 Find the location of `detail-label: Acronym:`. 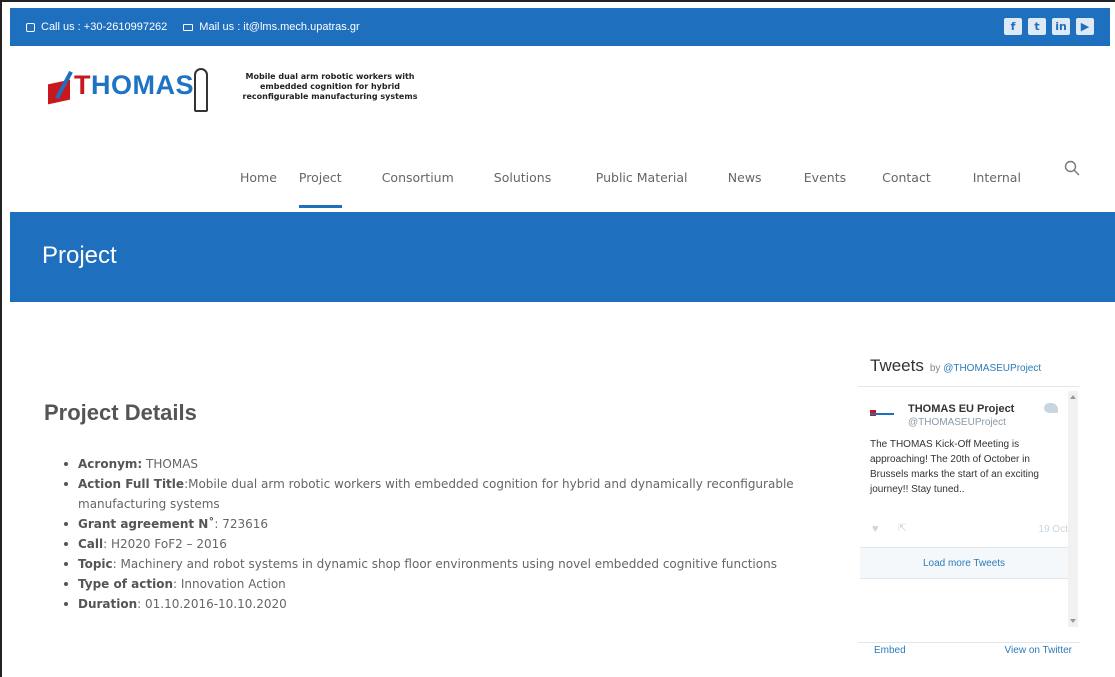

detail-label: Acronym: is located at coordinates (110, 464).